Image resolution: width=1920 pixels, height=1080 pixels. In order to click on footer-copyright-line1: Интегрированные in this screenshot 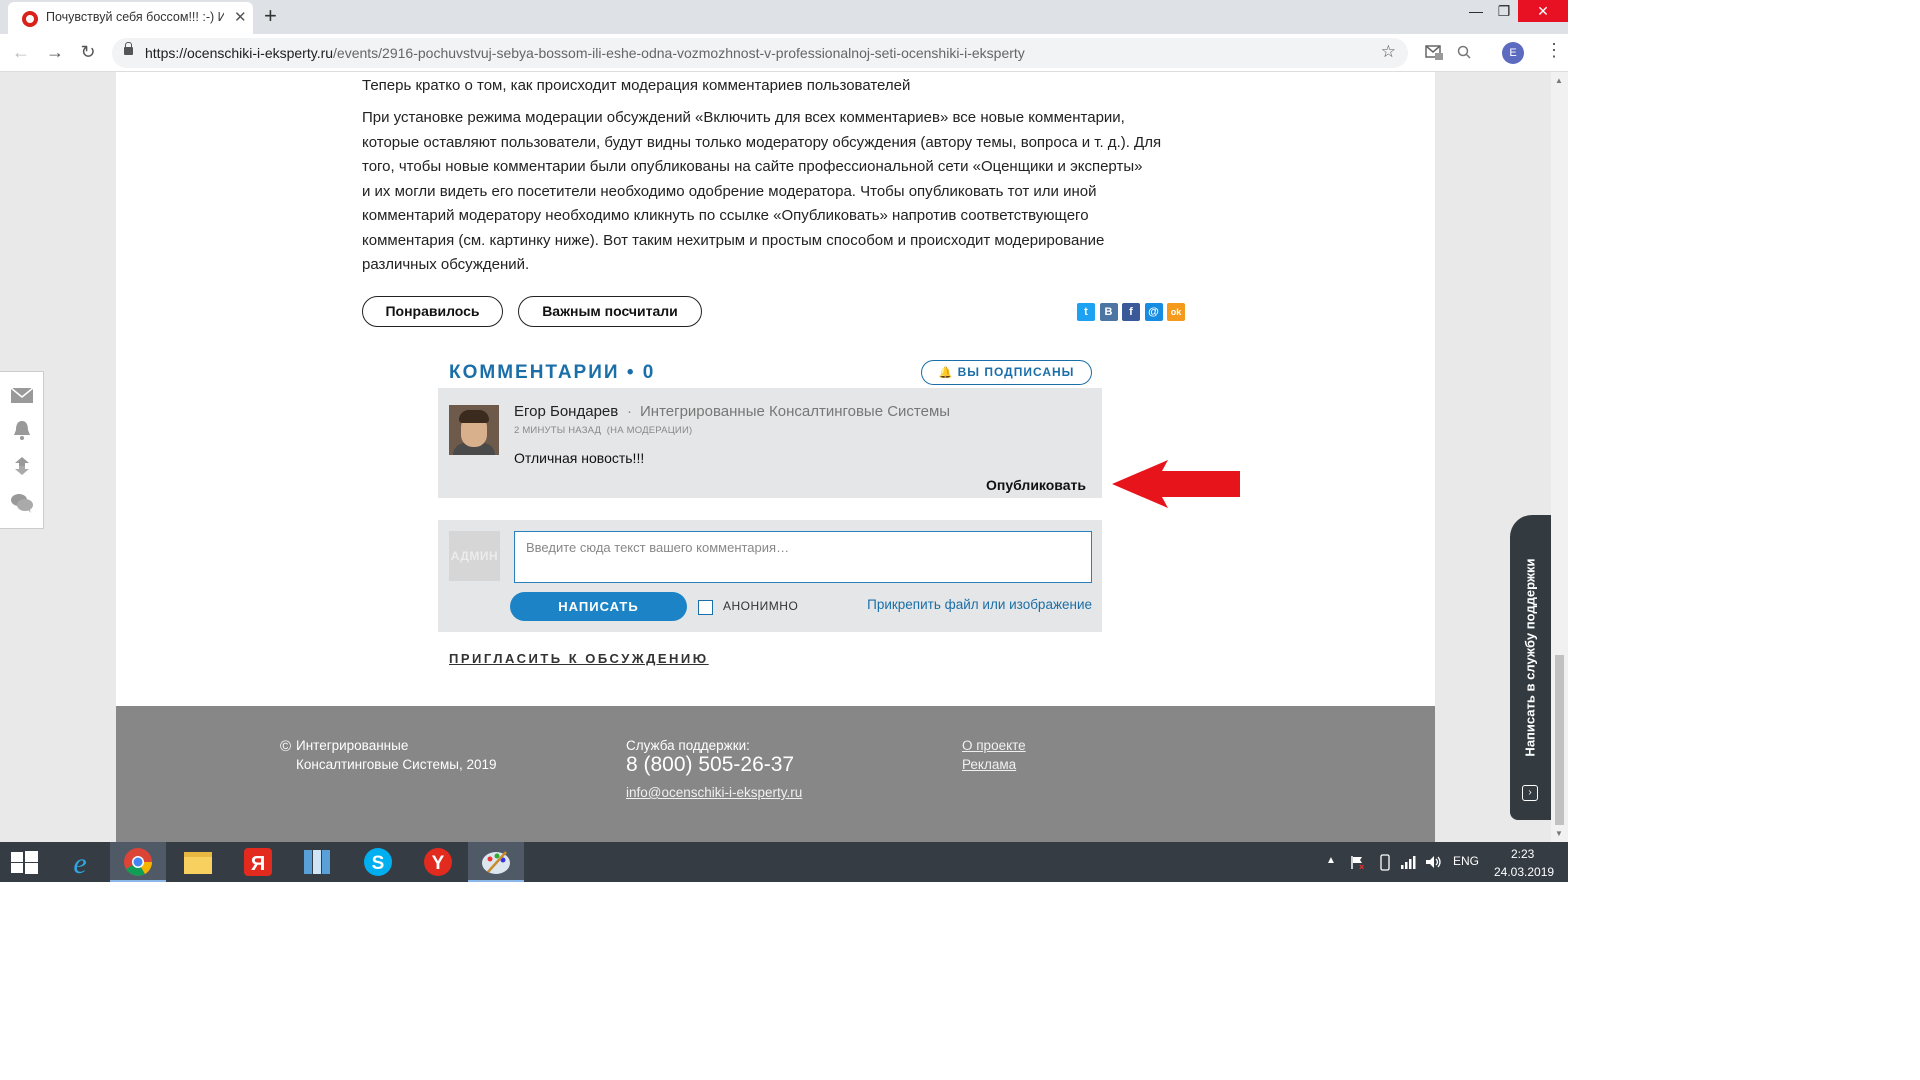, I will do `click(352, 745)`.